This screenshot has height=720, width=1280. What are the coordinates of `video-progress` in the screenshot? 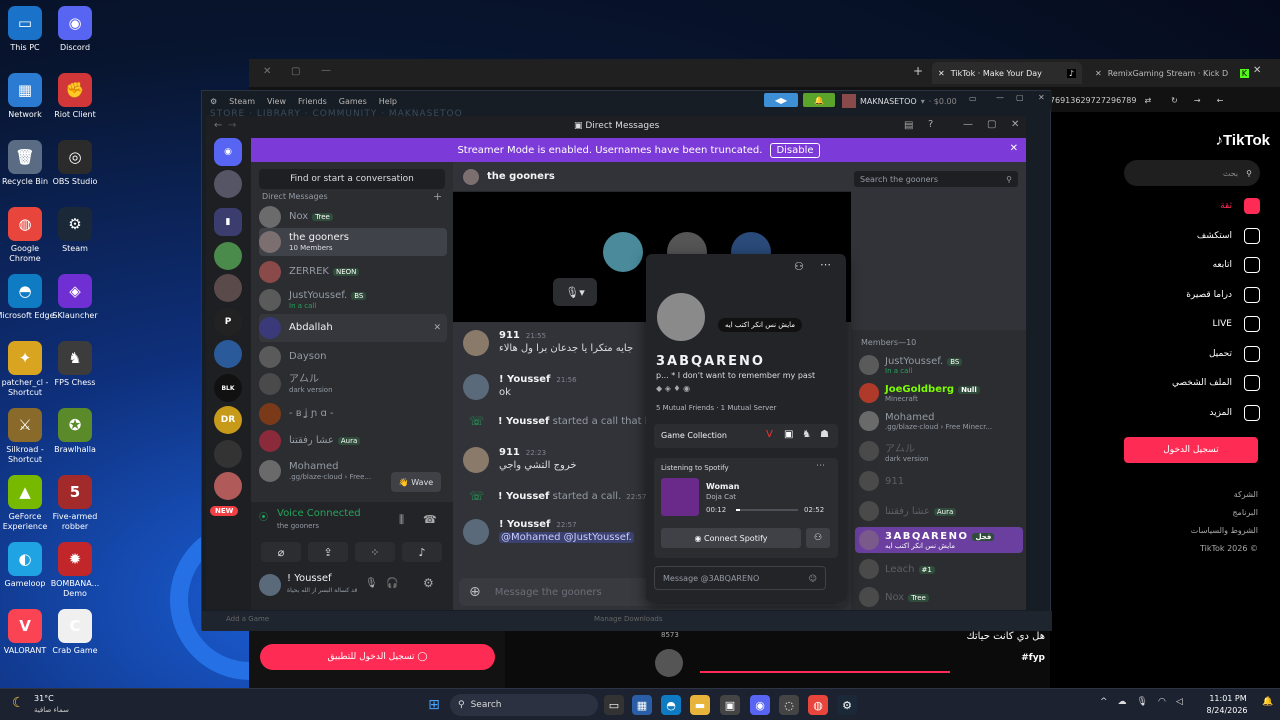 It's located at (825, 672).